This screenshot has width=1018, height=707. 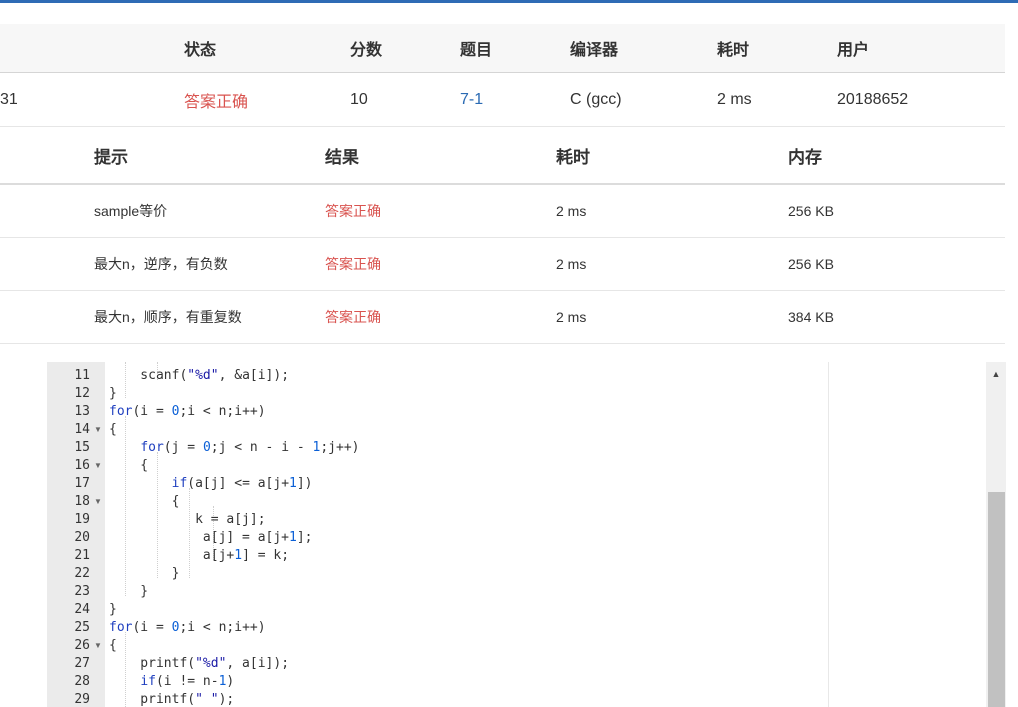 What do you see at coordinates (996, 374) in the screenshot?
I see `scroll-up-arrow-icon: ▲` at bounding box center [996, 374].